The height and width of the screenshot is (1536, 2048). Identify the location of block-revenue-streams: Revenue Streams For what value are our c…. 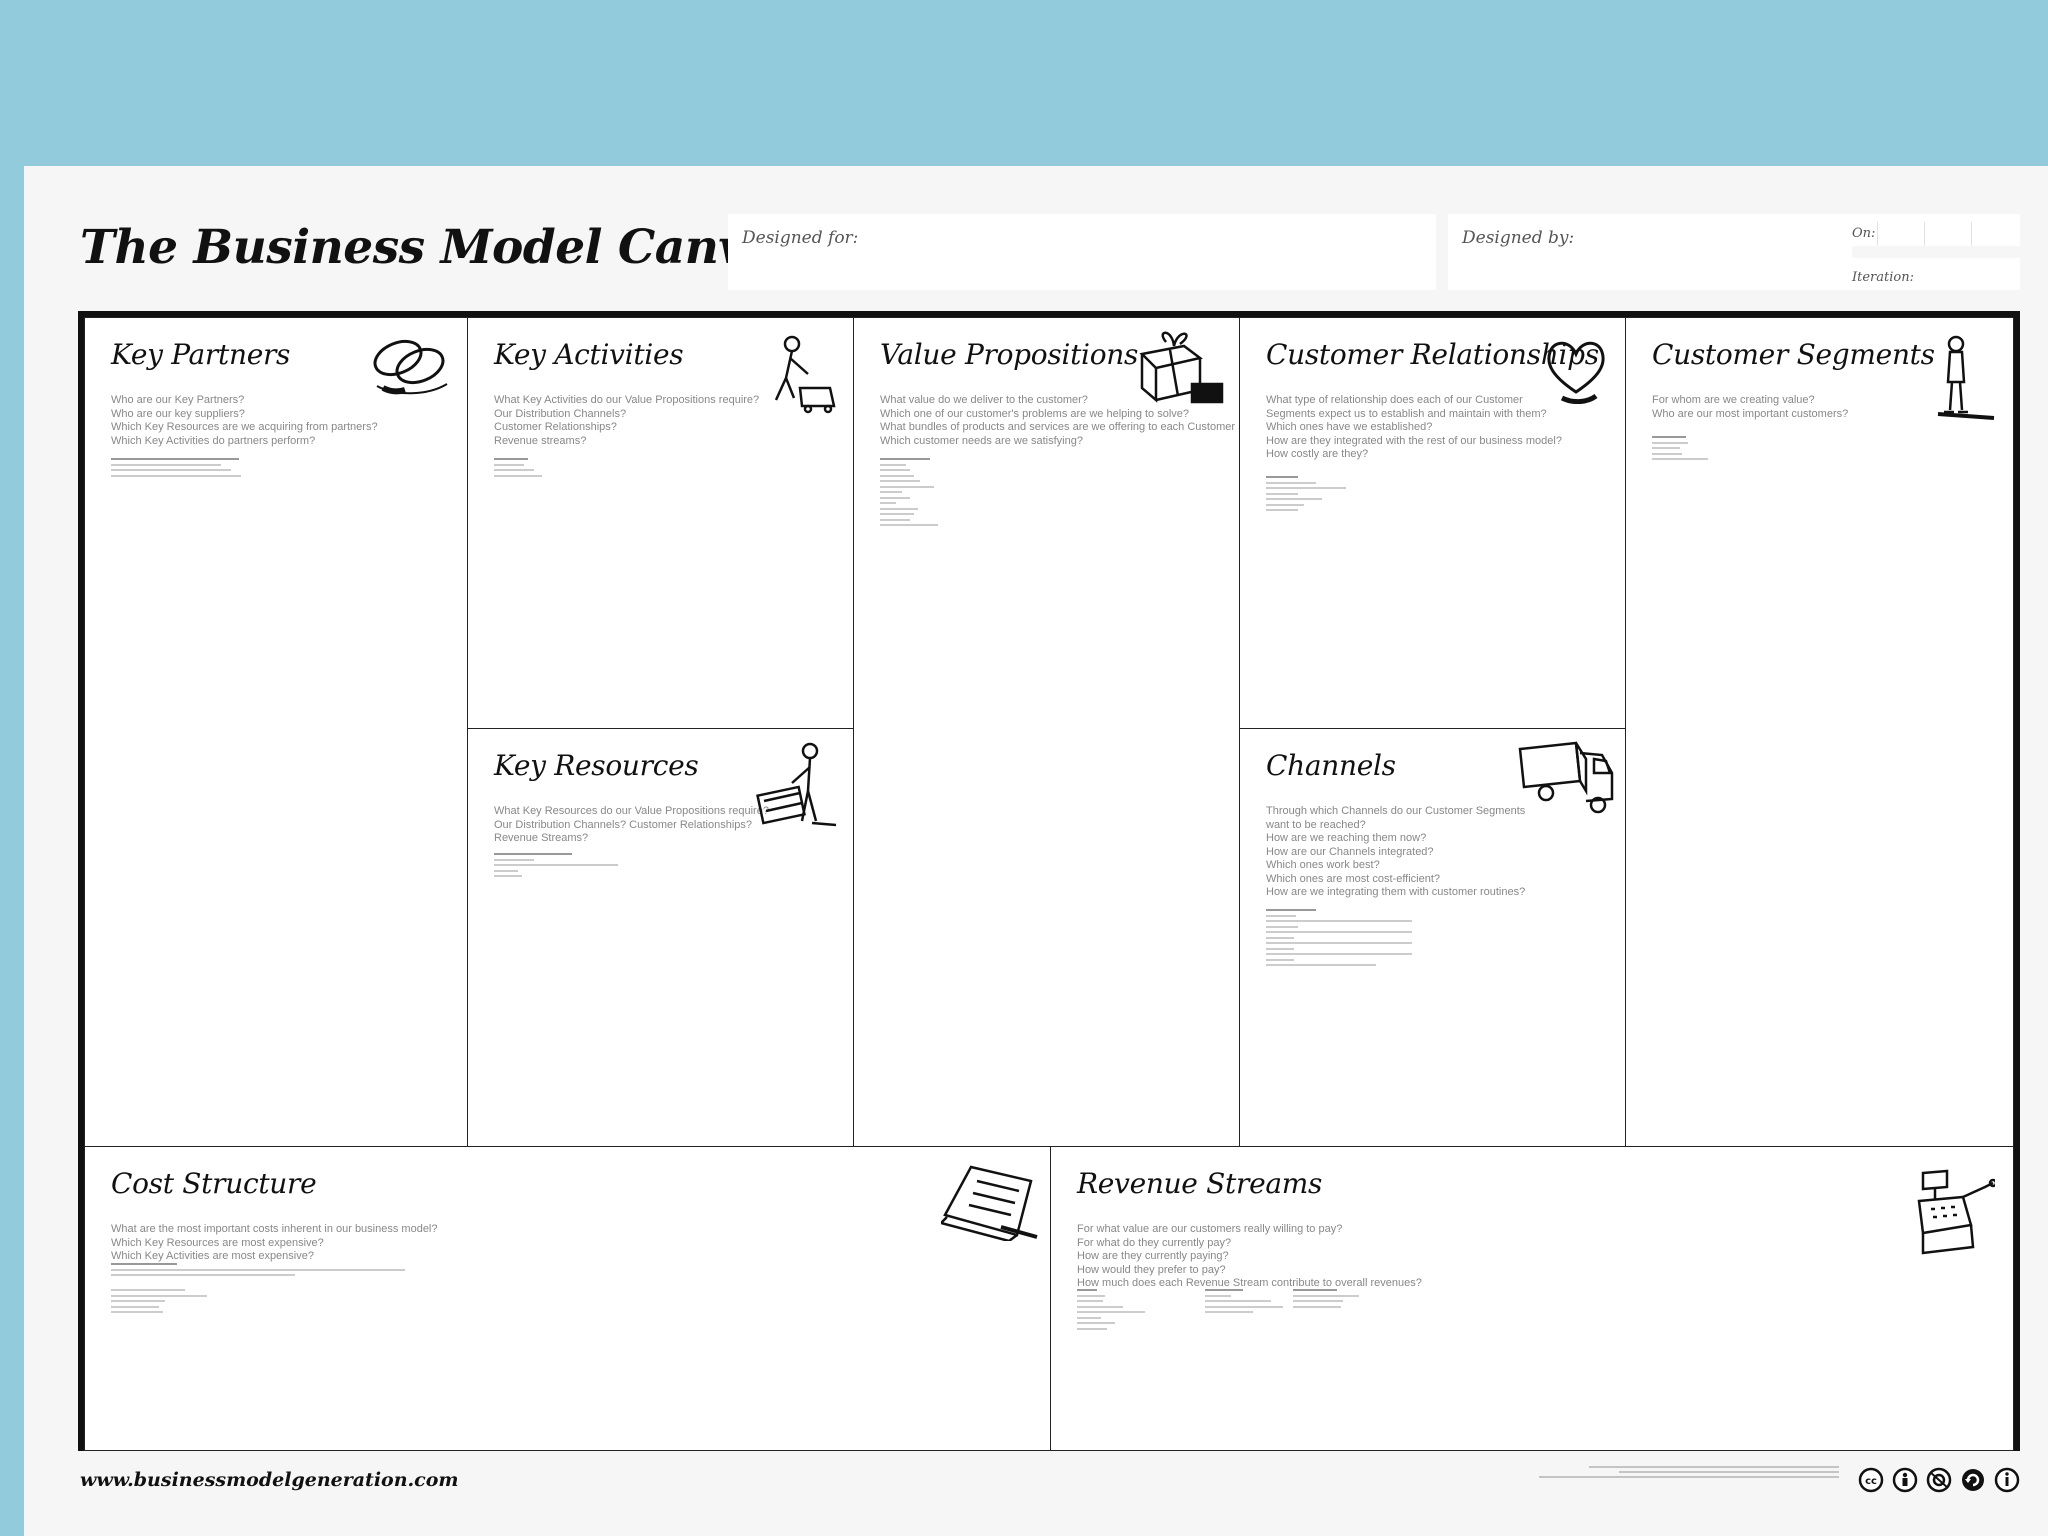
(1532, 1298).